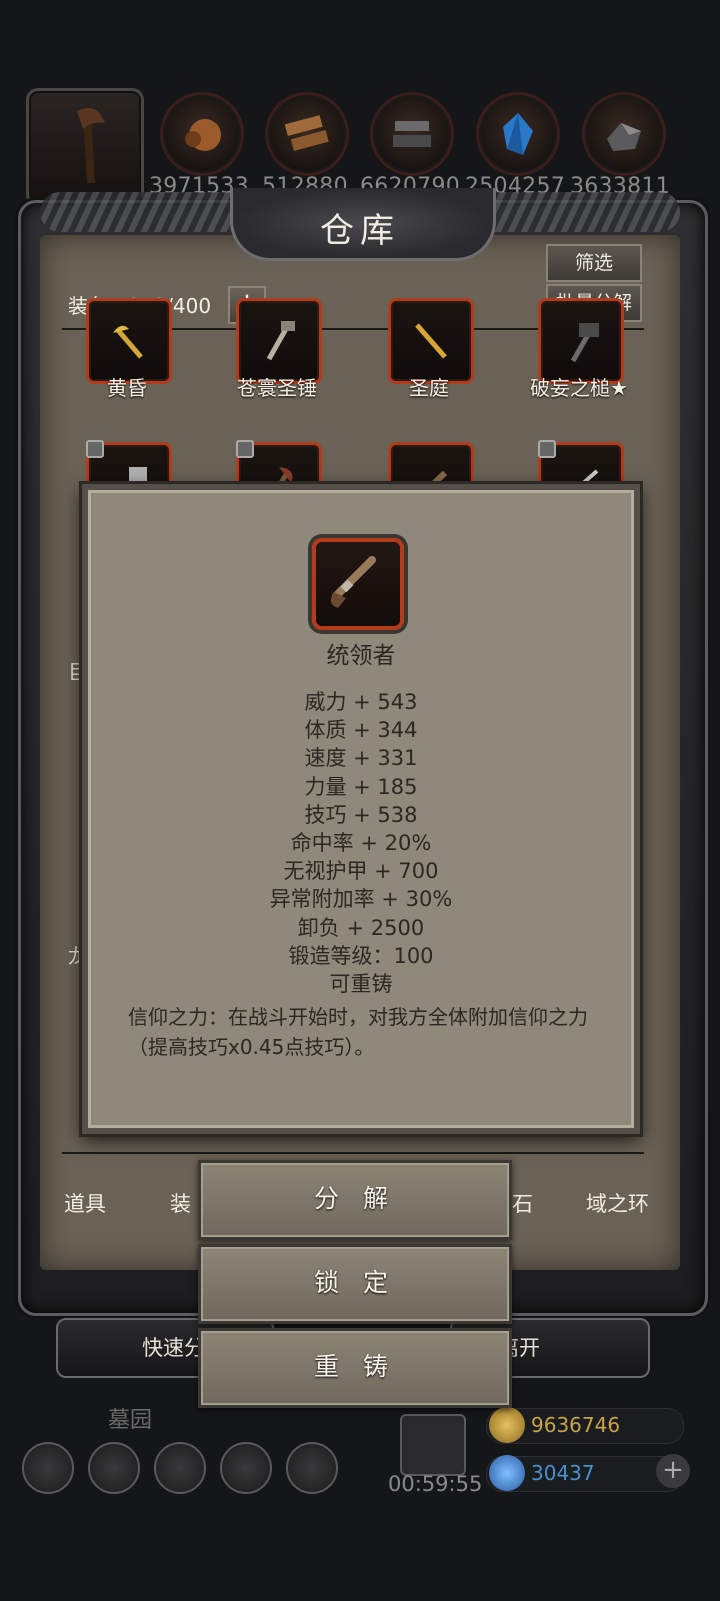 The width and height of the screenshot is (720, 1601). What do you see at coordinates (431, 341) in the screenshot?
I see `mace-icon` at bounding box center [431, 341].